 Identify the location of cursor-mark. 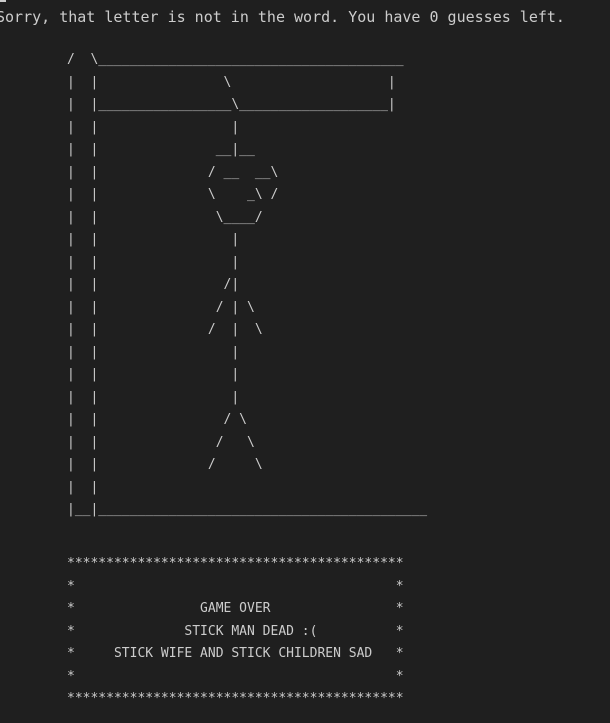
(3, 1).